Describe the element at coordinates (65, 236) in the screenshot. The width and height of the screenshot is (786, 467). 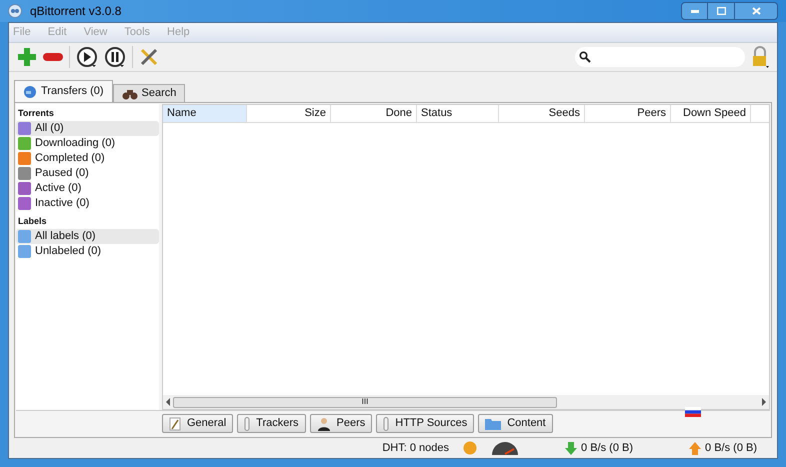
I see `filter-label: All labels (0)` at that location.